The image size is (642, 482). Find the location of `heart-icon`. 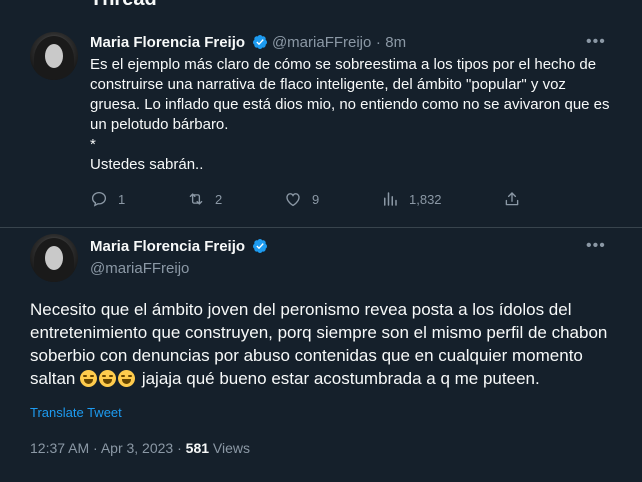

heart-icon is located at coordinates (293, 200).